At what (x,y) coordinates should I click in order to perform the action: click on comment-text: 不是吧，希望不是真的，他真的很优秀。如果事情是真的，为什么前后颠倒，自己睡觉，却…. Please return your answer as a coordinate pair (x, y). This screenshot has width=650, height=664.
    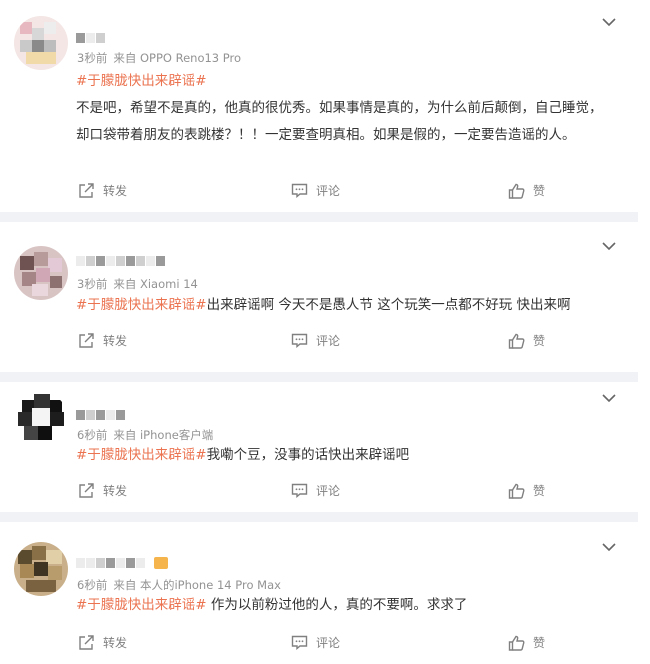
    Looking at the image, I should click on (339, 121).